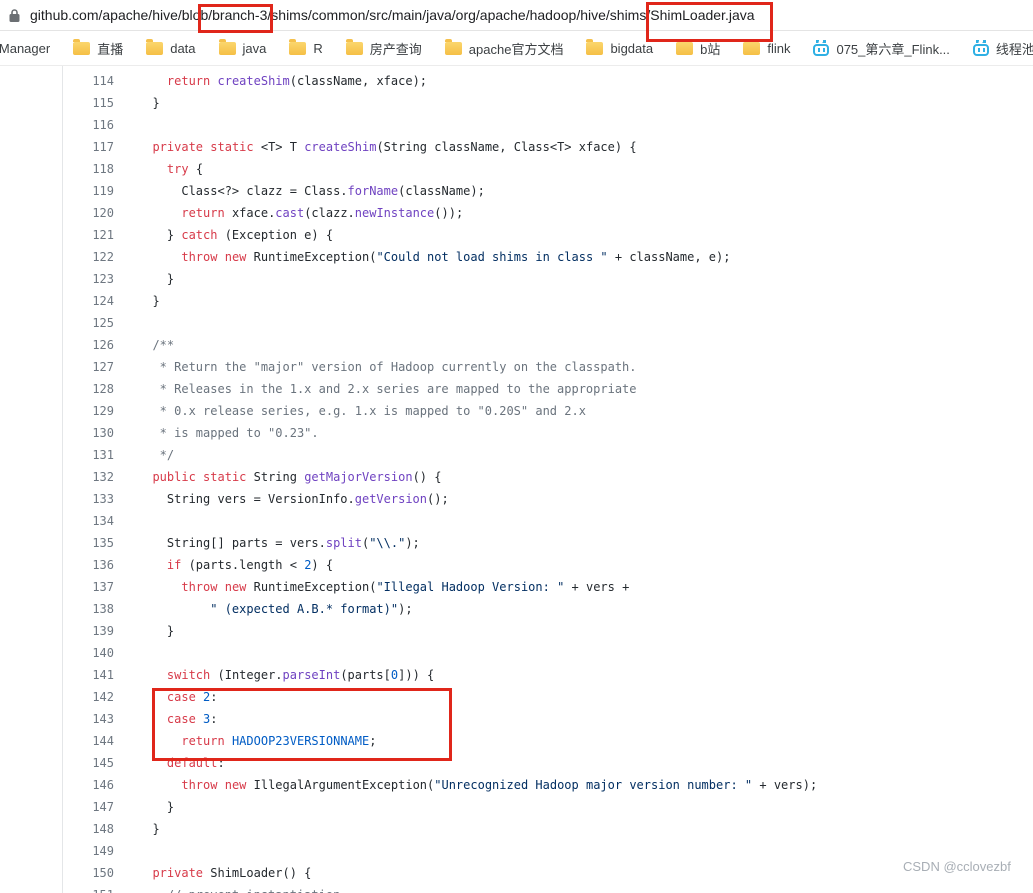  What do you see at coordinates (88, 257) in the screenshot?
I see `line-number: 122` at bounding box center [88, 257].